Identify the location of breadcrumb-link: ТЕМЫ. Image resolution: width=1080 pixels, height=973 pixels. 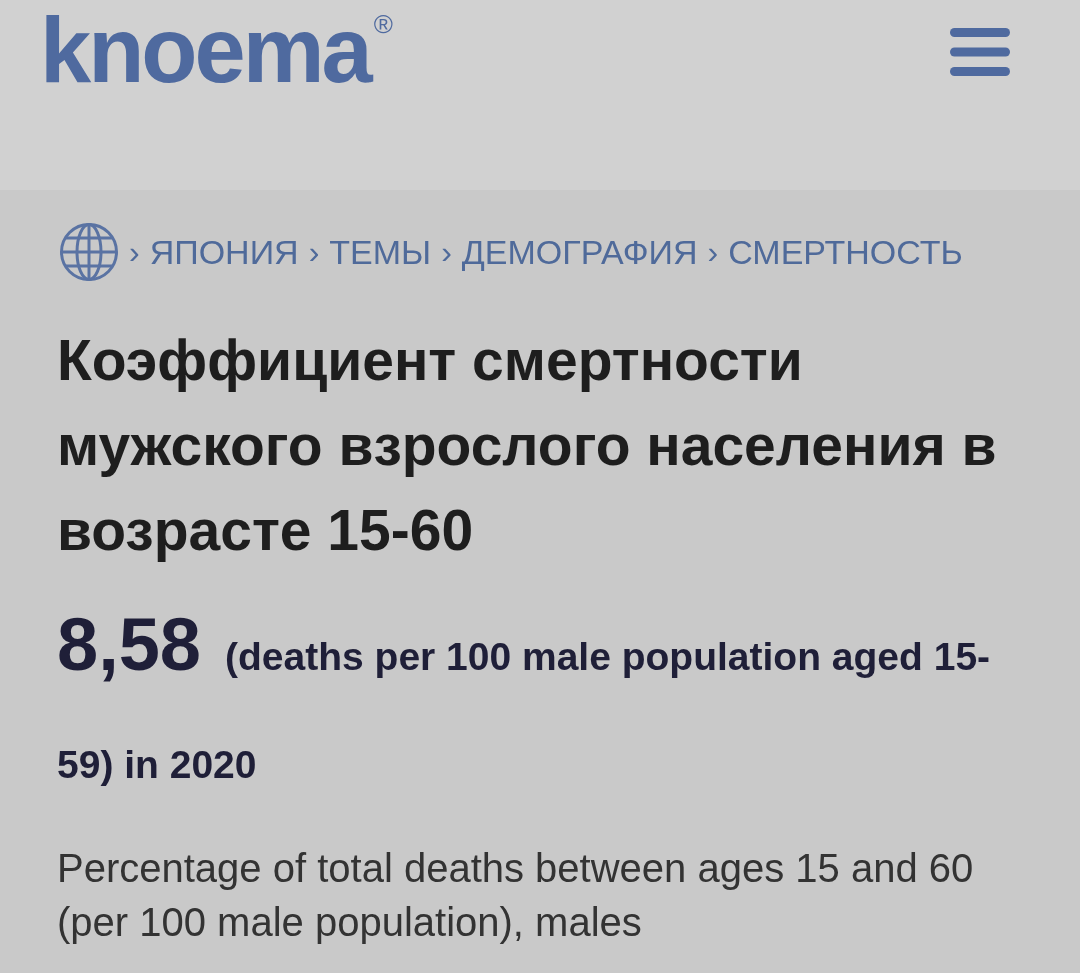
(380, 252).